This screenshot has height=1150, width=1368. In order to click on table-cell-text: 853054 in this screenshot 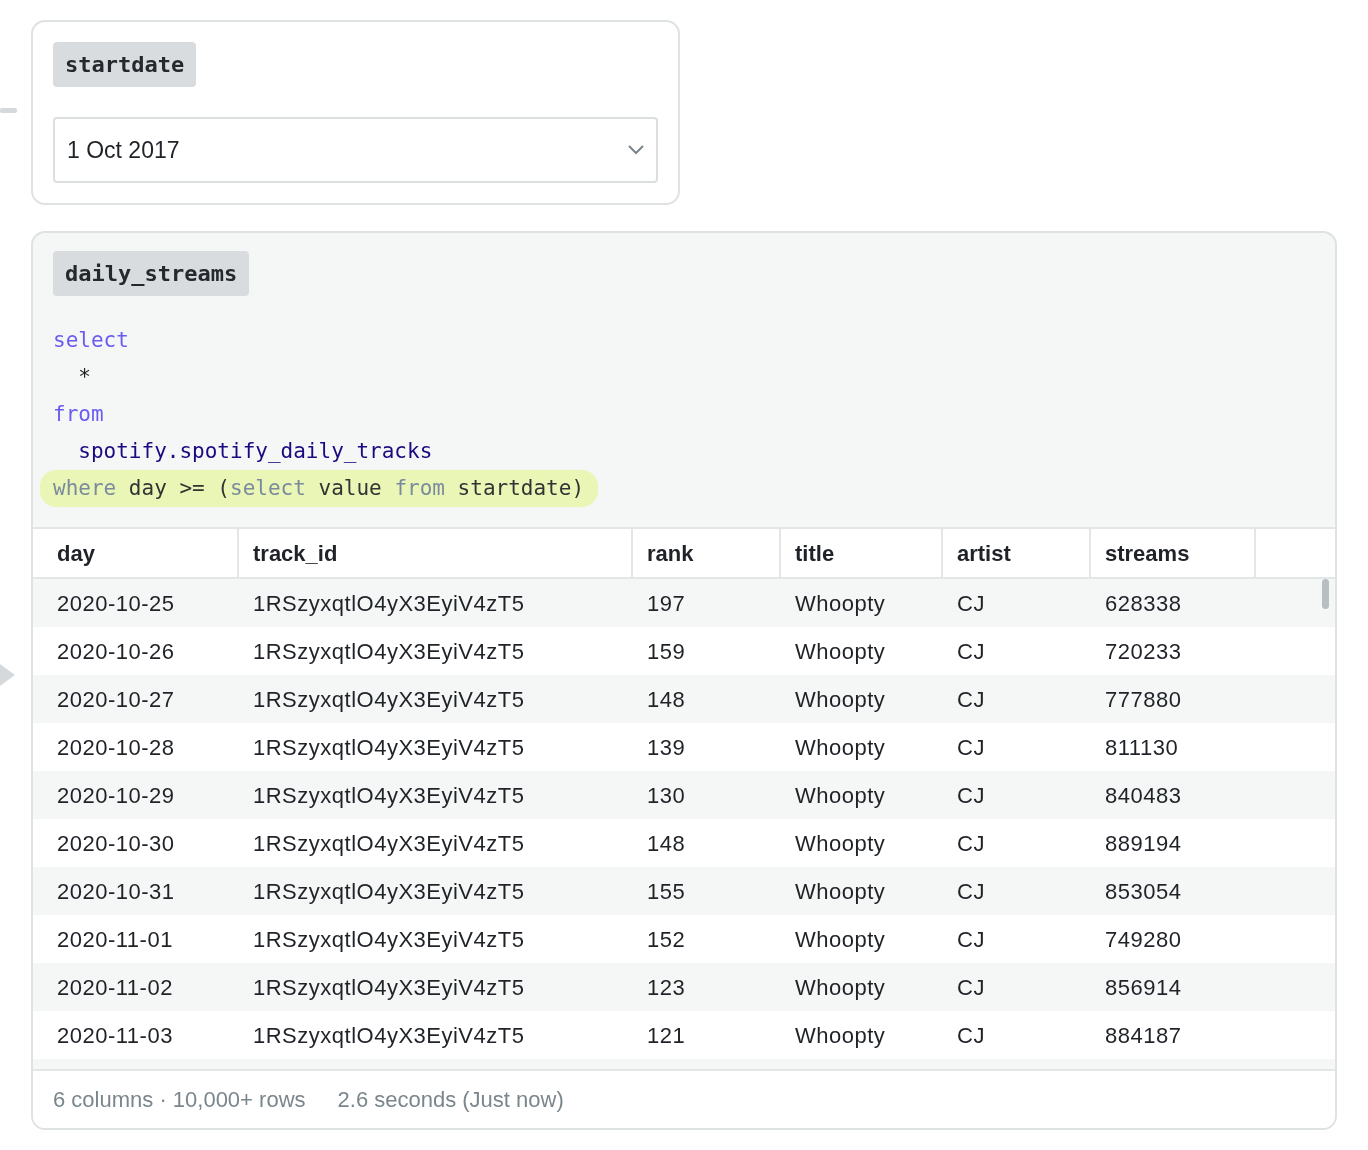, I will do `click(1143, 891)`.